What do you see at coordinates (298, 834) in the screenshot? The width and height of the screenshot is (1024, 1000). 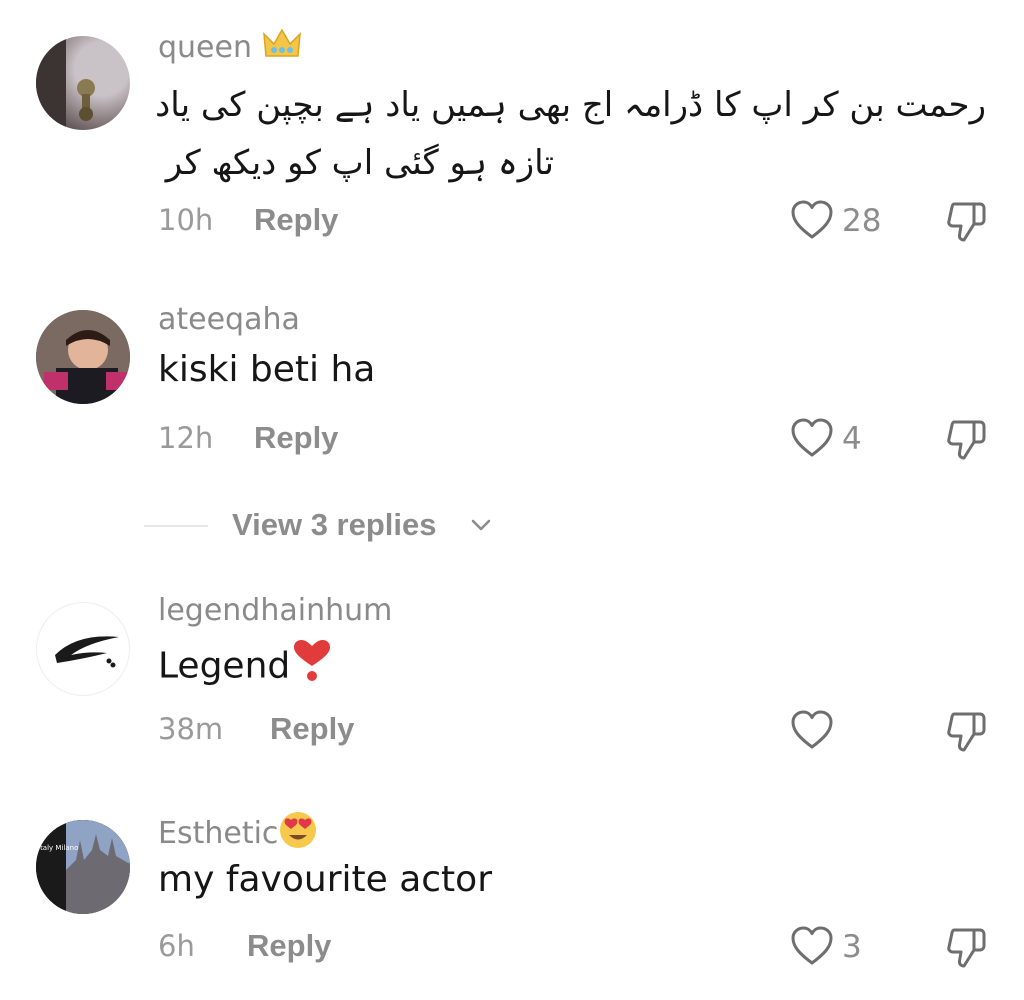 I see `heart-eyes-emoji` at bounding box center [298, 834].